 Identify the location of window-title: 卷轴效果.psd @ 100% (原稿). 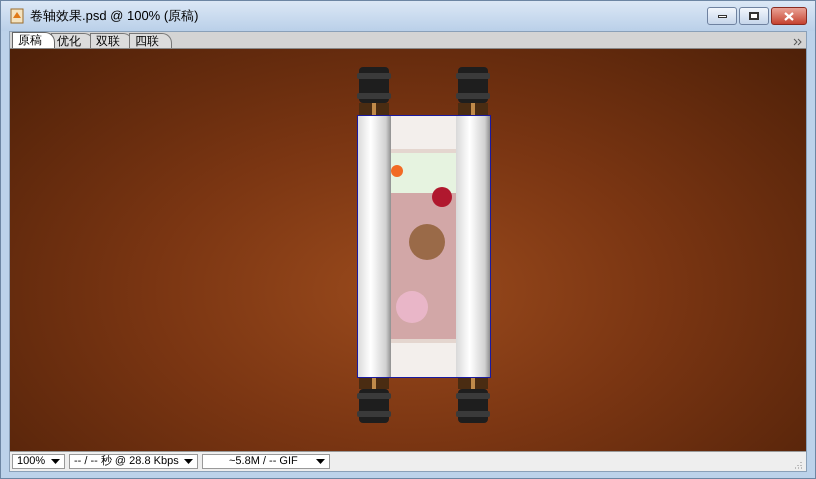
(114, 16).